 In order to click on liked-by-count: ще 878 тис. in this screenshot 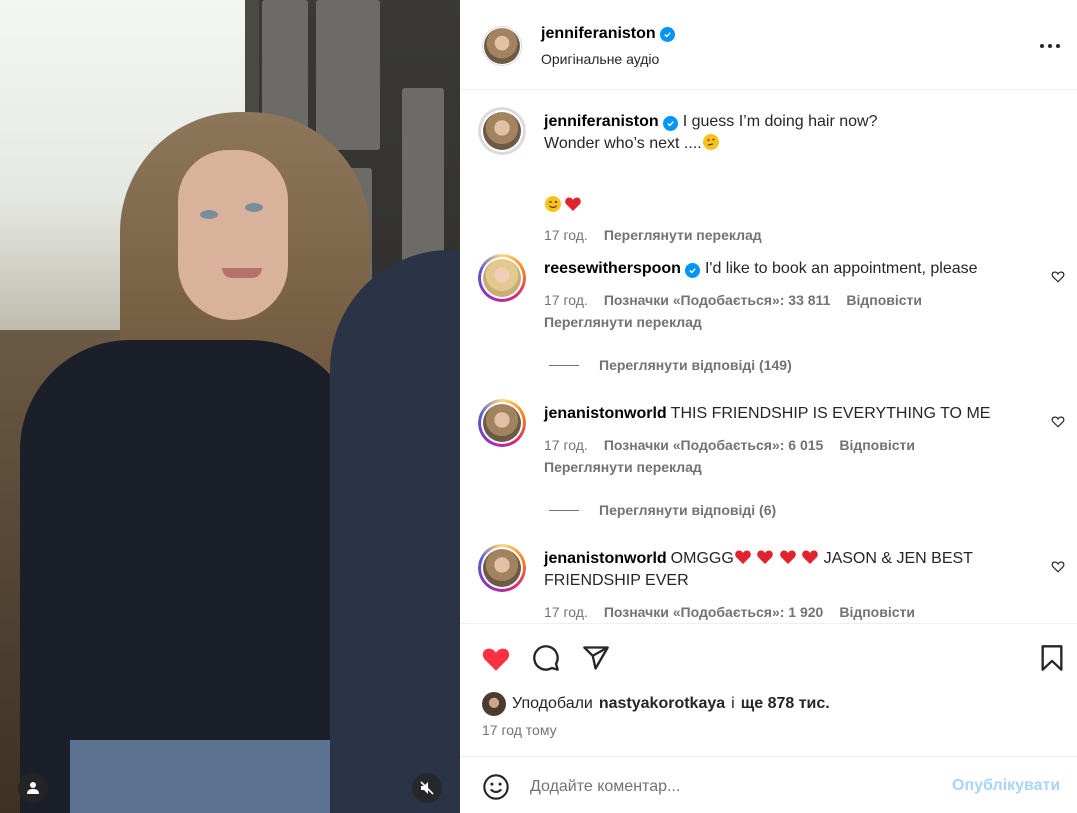, I will do `click(785, 704)`.